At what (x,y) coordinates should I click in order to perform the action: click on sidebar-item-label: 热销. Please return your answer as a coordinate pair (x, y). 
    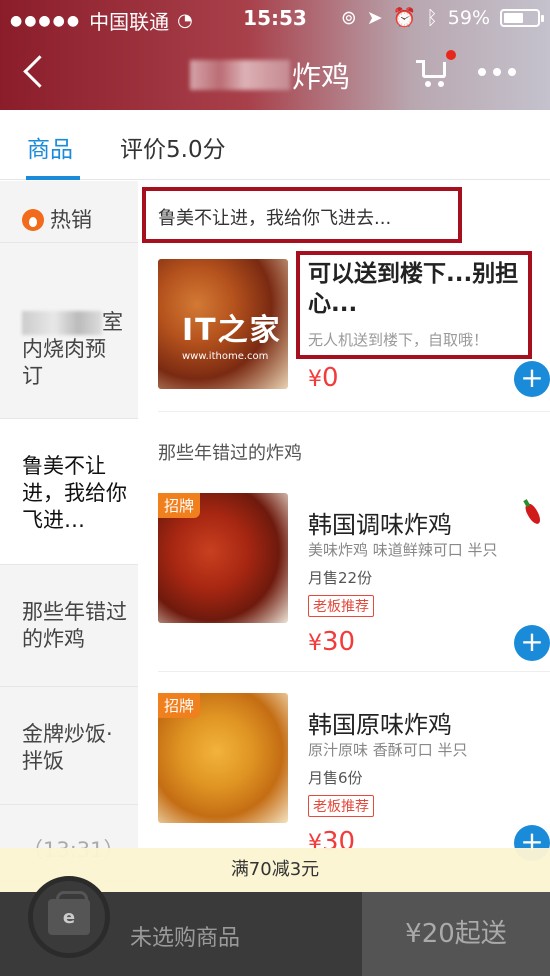
    Looking at the image, I should click on (71, 219).